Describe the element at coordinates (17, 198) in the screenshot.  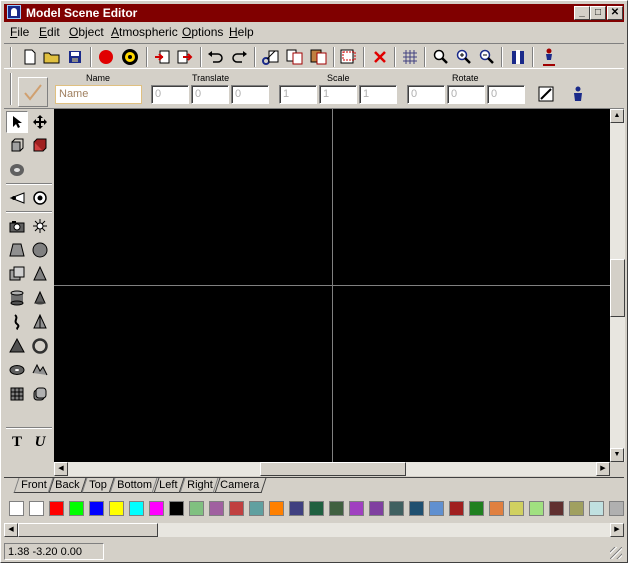
I see `spotlight-icon` at that location.